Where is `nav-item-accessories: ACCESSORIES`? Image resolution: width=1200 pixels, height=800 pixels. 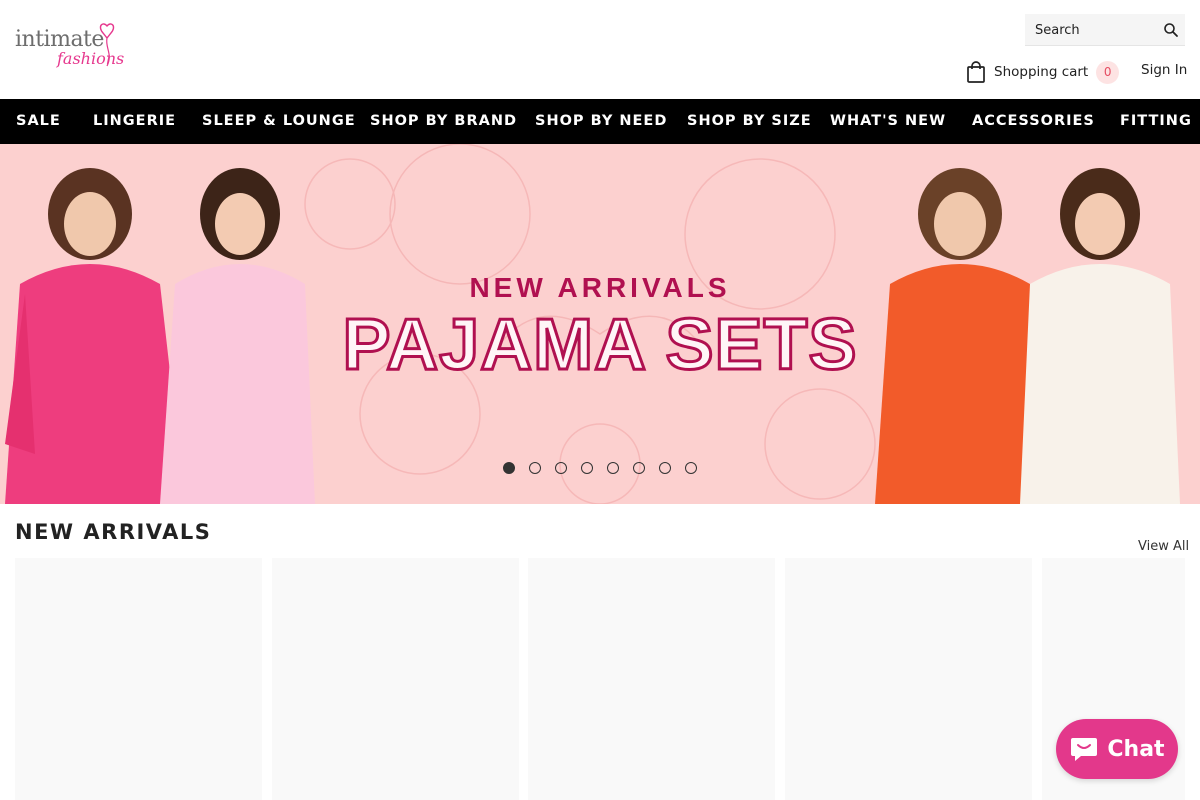 nav-item-accessories: ACCESSORIES is located at coordinates (1033, 121).